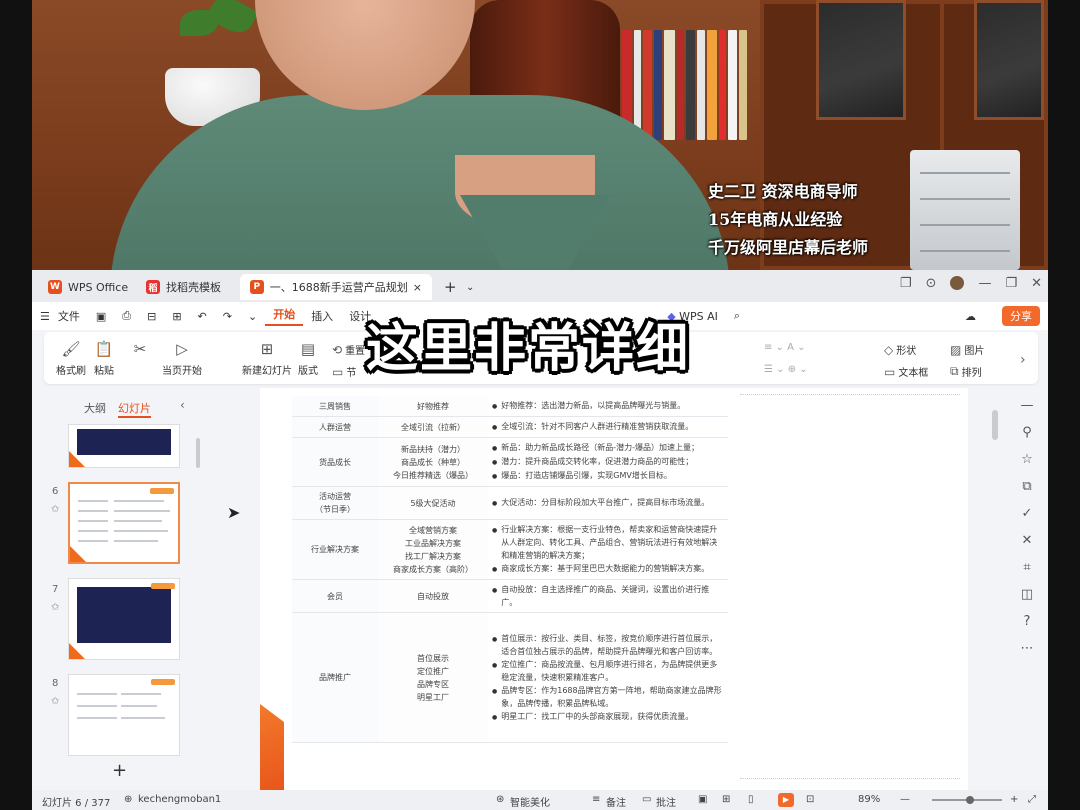 The height and width of the screenshot is (810, 1080). I want to click on arrange-button: ⧉ 排列, so click(966, 371).